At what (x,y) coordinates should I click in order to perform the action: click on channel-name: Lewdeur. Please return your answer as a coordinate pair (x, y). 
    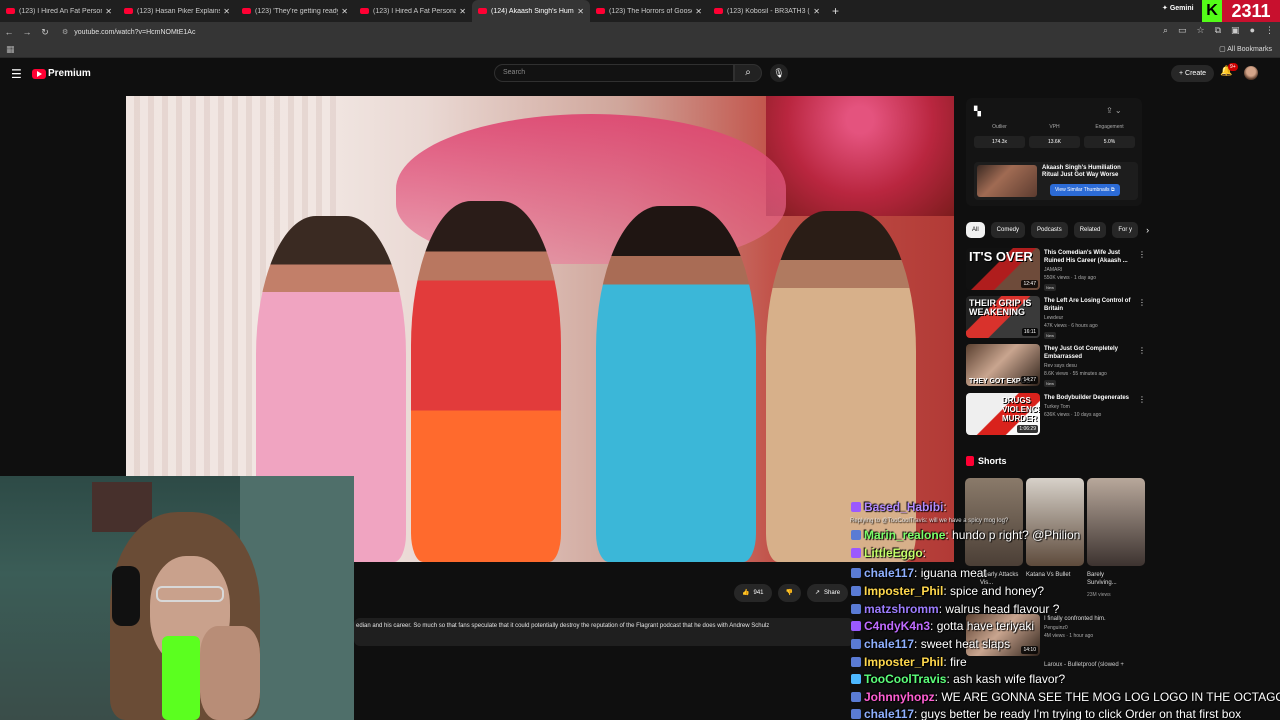
    Looking at the image, I should click on (1053, 318).